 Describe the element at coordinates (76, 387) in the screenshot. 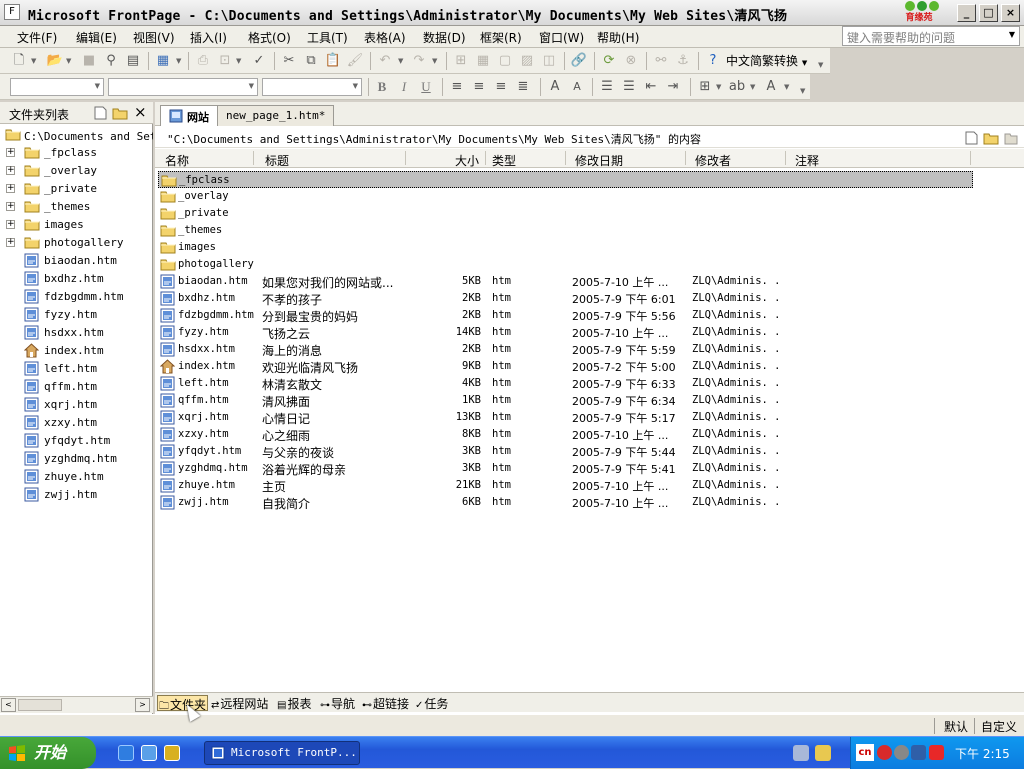

I see `tree-file: qffm.htm` at that location.